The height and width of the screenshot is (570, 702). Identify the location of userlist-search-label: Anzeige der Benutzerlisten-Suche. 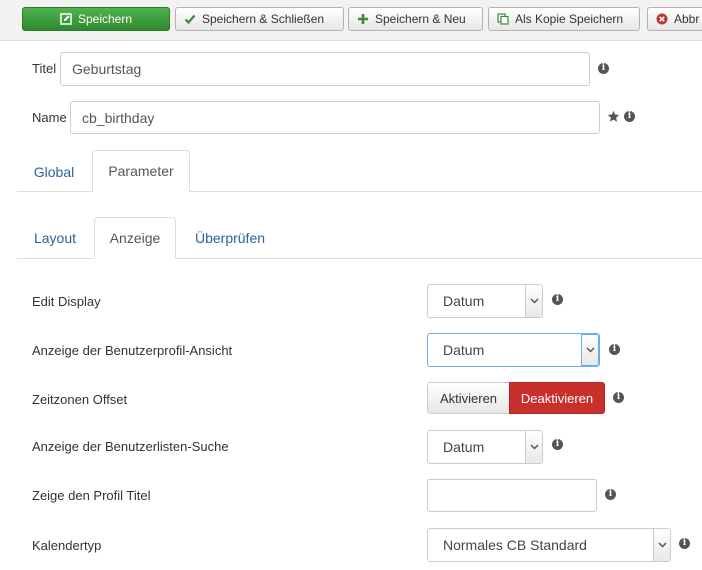
(130, 446).